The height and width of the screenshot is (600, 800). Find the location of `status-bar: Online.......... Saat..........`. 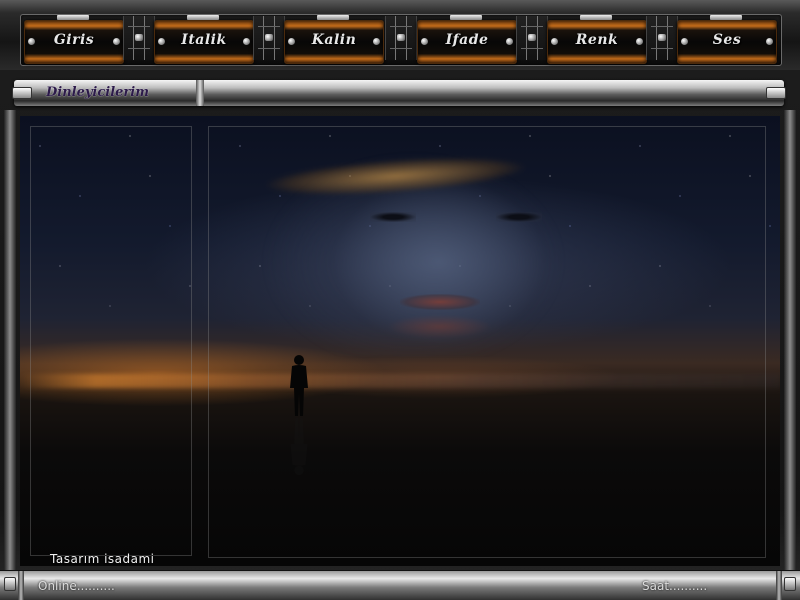

status-bar: Online.......... Saat.......... is located at coordinates (400, 585).